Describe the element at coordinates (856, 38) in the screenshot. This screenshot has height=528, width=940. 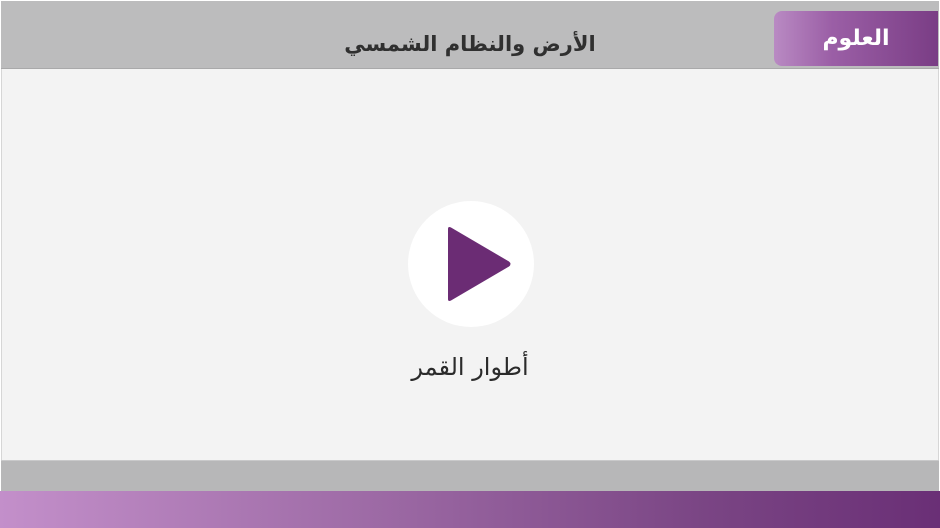
I see `subject-tab: العلوم` at that location.